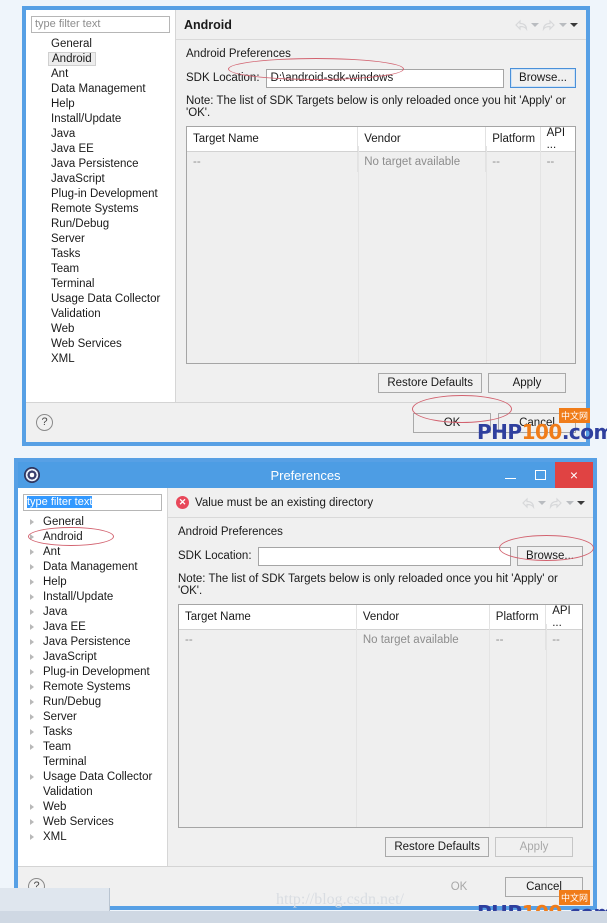 The image size is (607, 923). What do you see at coordinates (58, 732) in the screenshot?
I see `sidebar-item-label: Tasks` at bounding box center [58, 732].